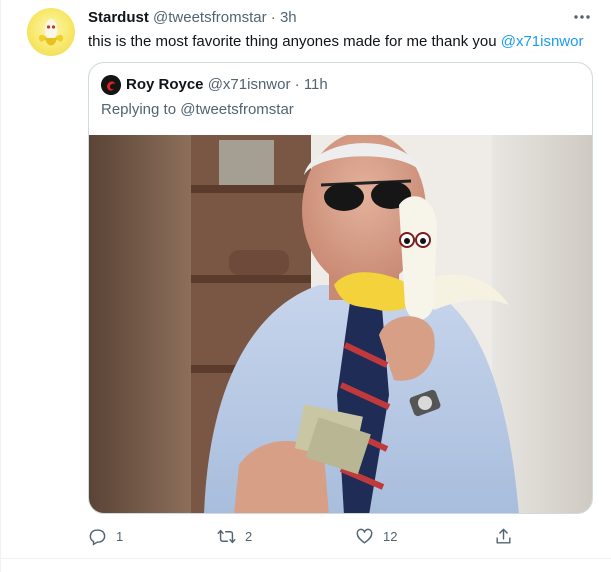  I want to click on like-button: 12, so click(376, 536).